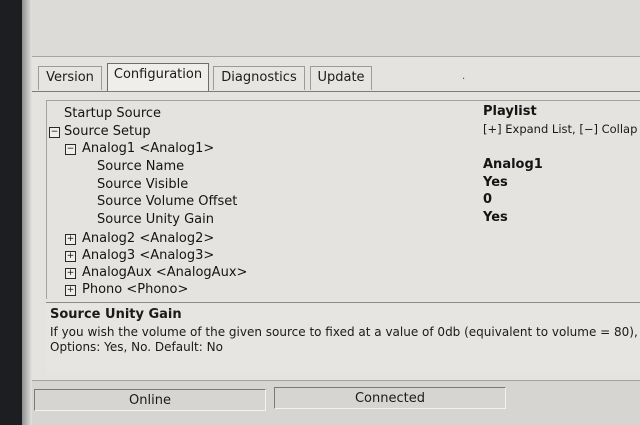  I want to click on tab-version: Version, so click(70, 78).